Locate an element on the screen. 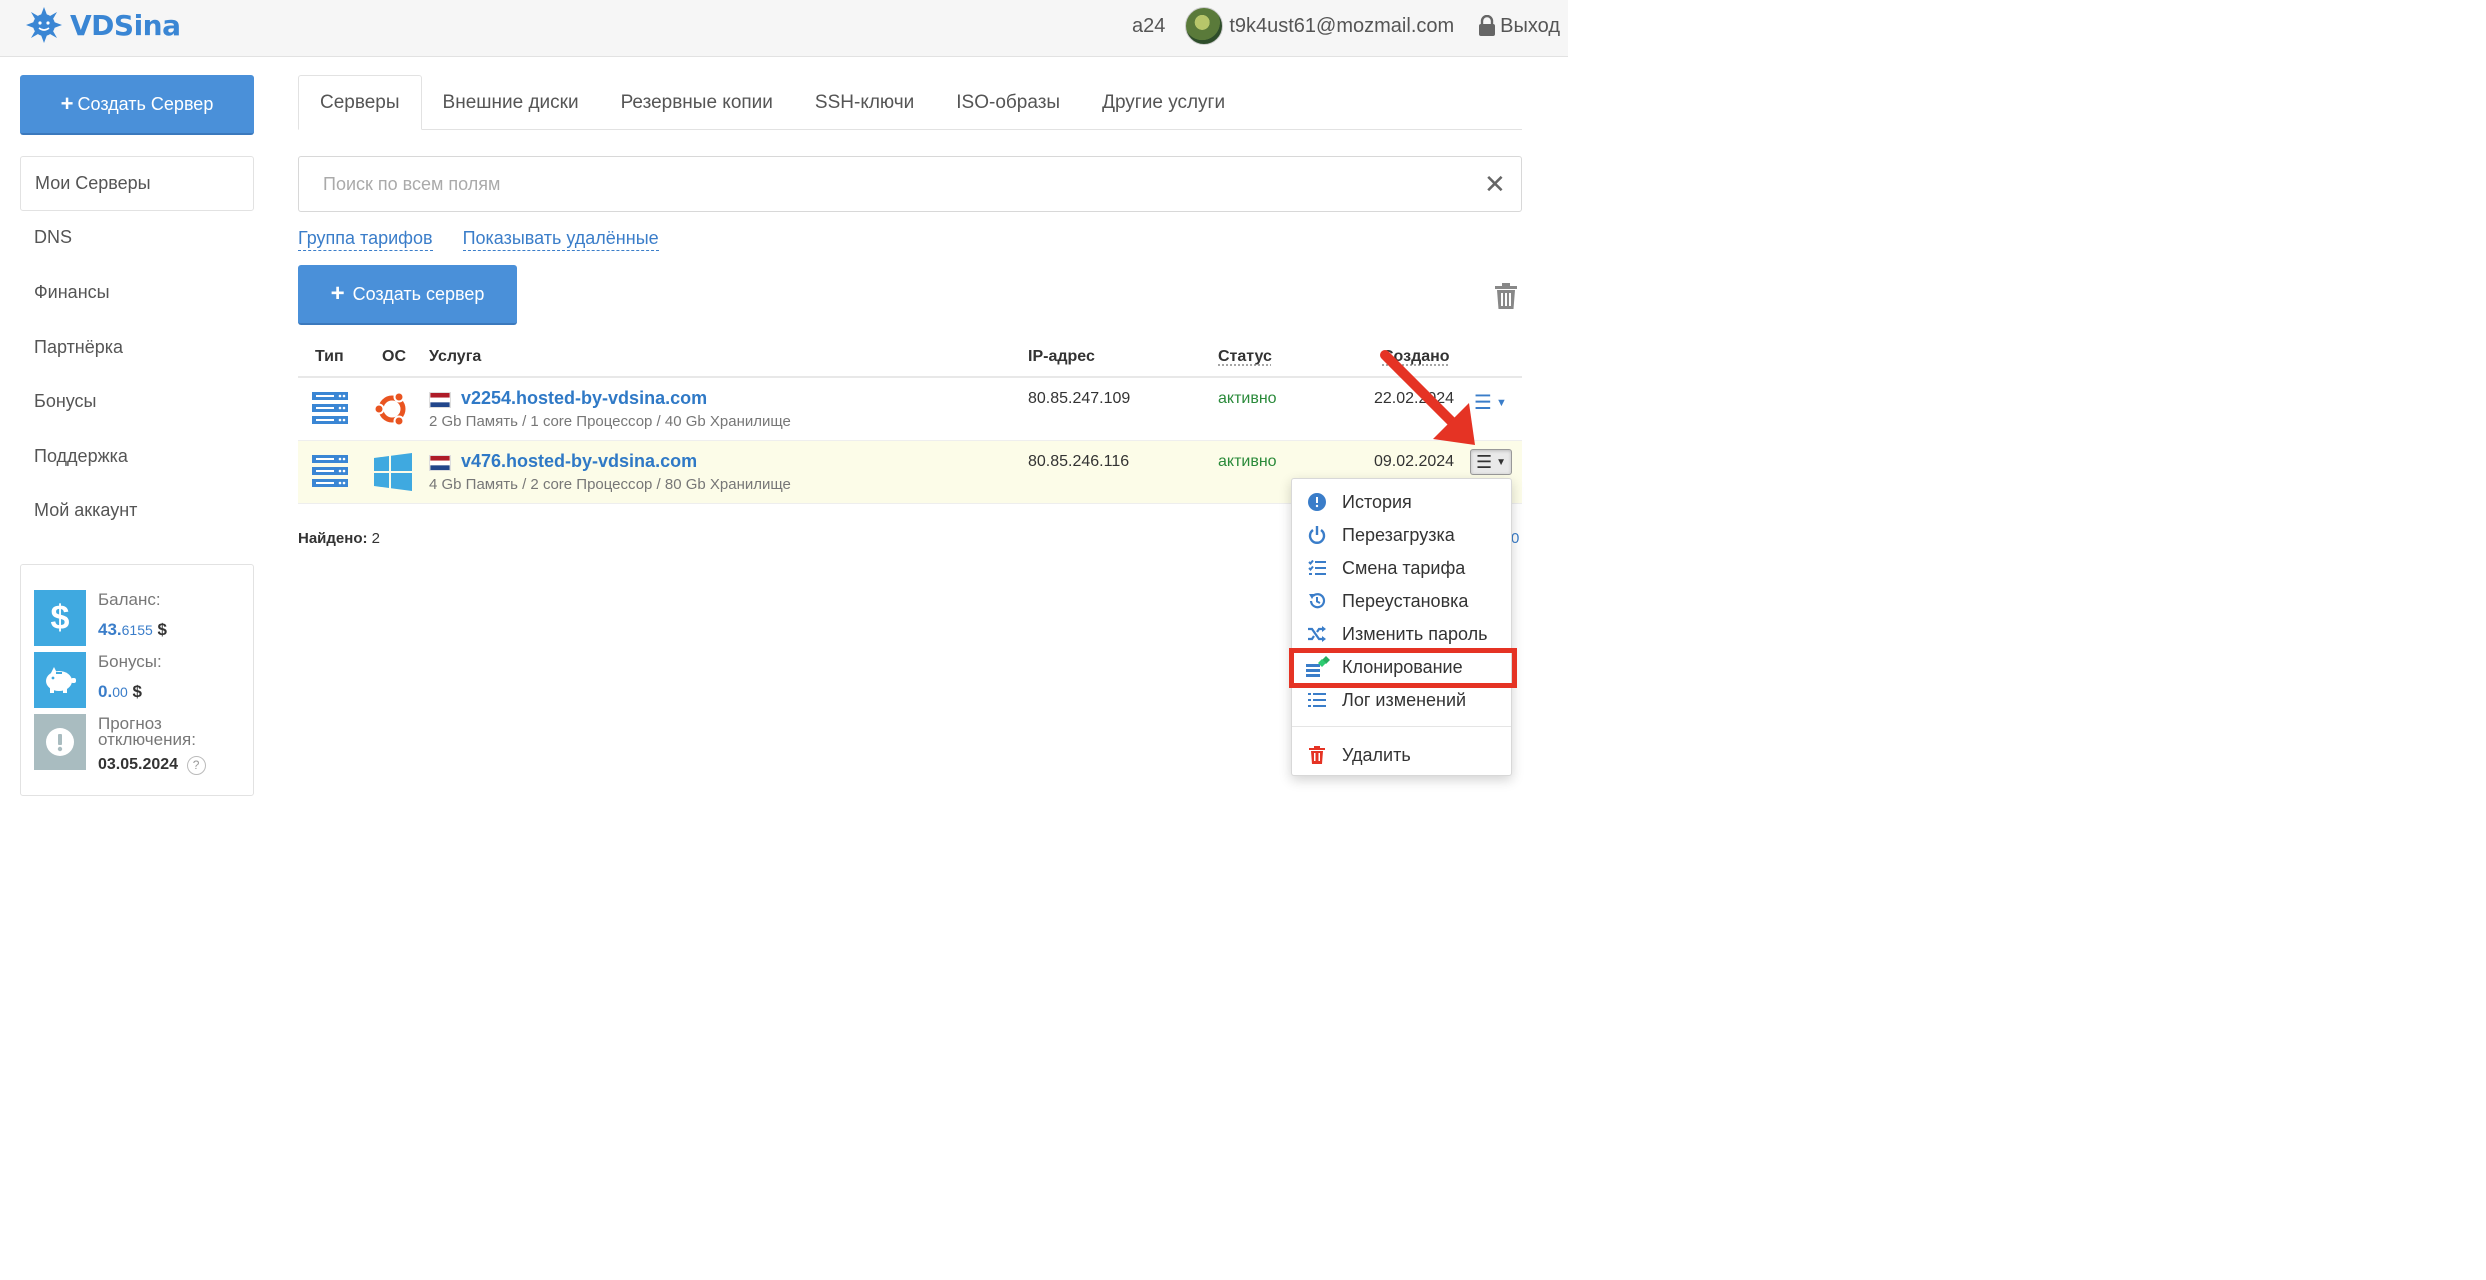 The image size is (2486, 1280). col-ip: IP-адрес is located at coordinates (1061, 356).